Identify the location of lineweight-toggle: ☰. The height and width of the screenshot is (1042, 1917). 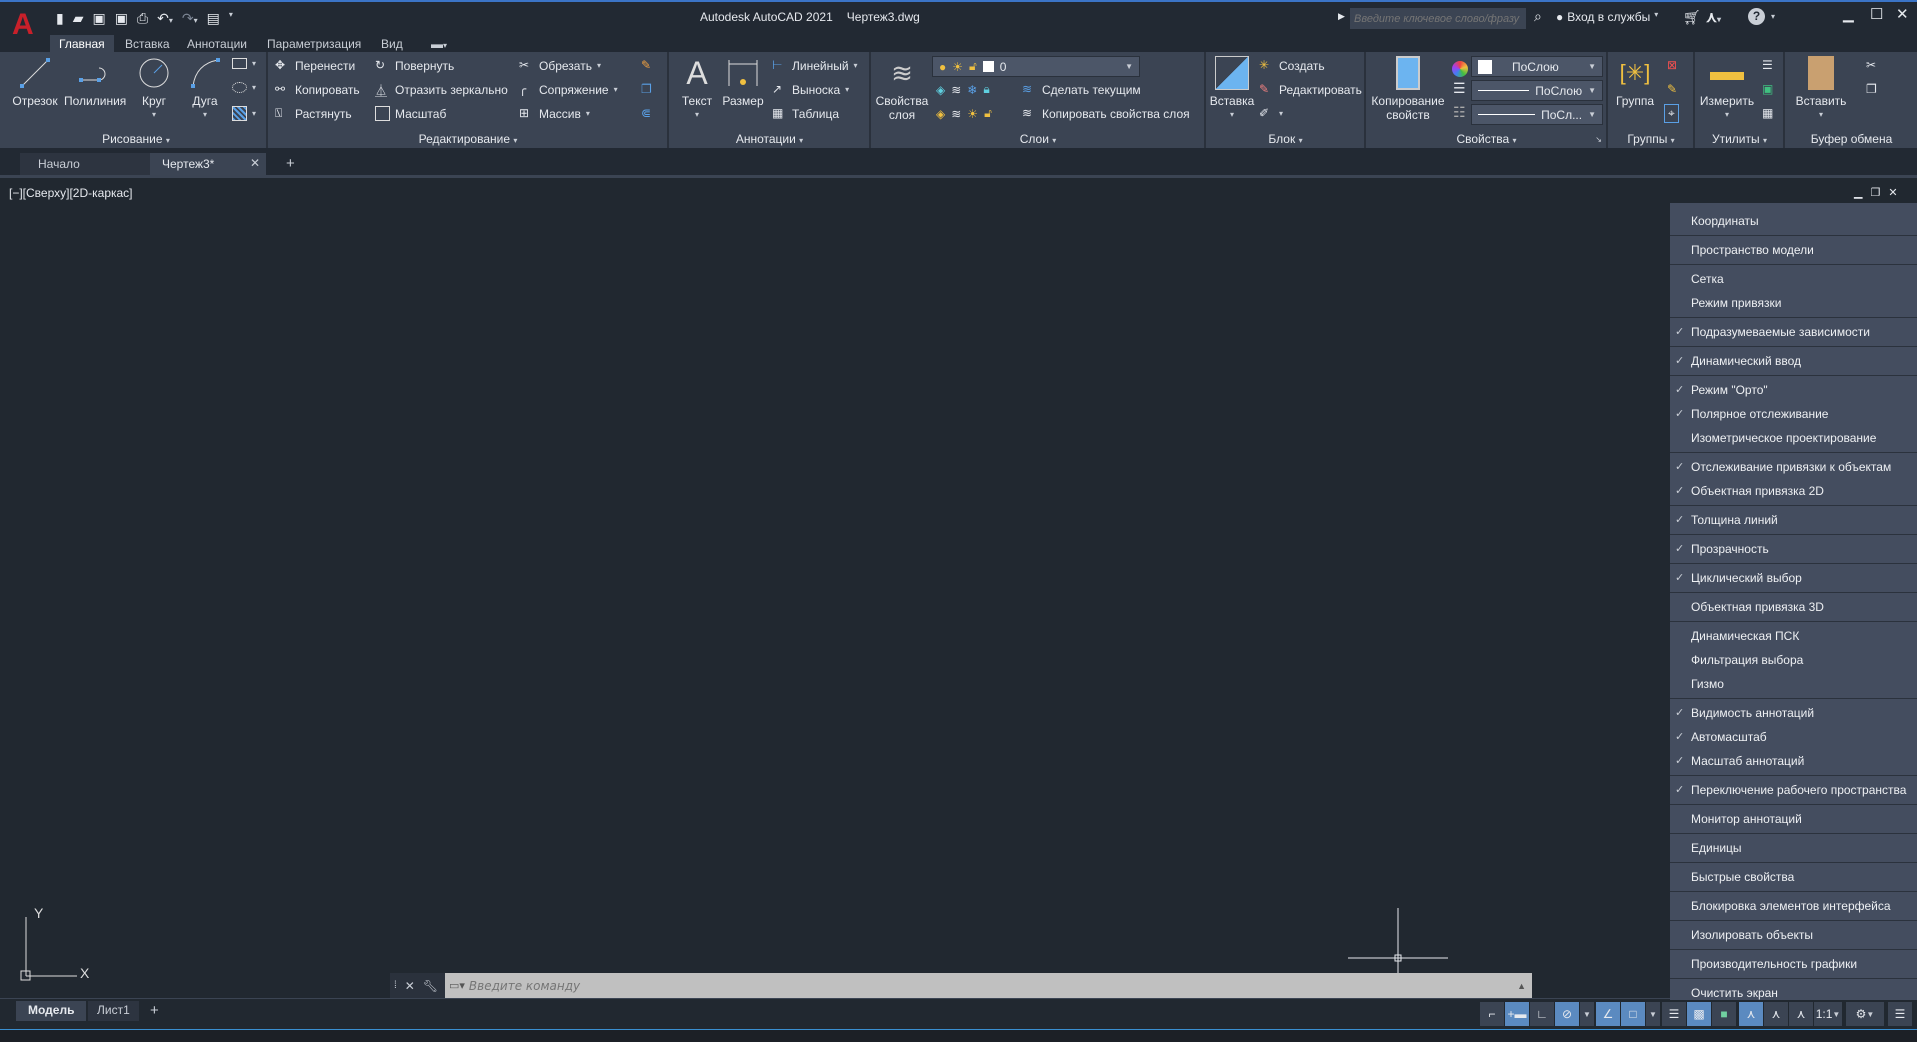
(1674, 1014).